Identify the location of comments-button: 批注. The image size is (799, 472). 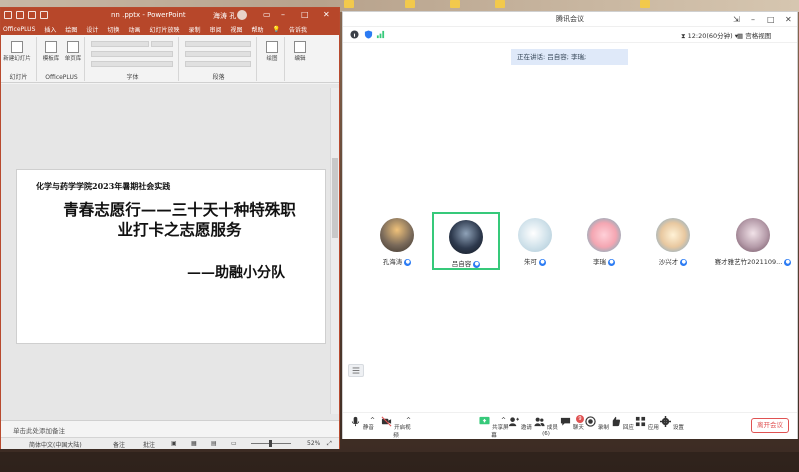
(149, 444).